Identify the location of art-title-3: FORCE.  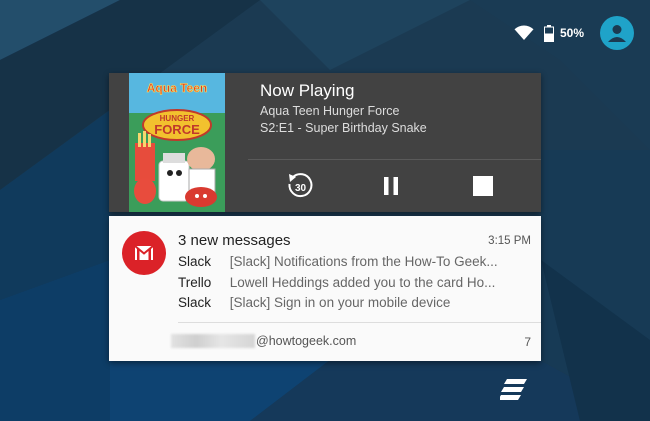
(177, 129).